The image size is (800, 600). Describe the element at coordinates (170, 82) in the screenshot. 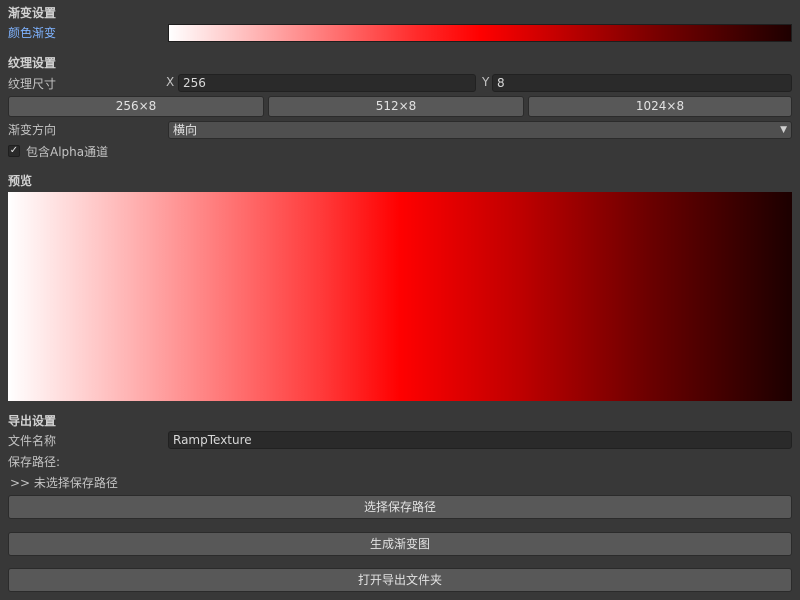

I see `x-label: X` at that location.